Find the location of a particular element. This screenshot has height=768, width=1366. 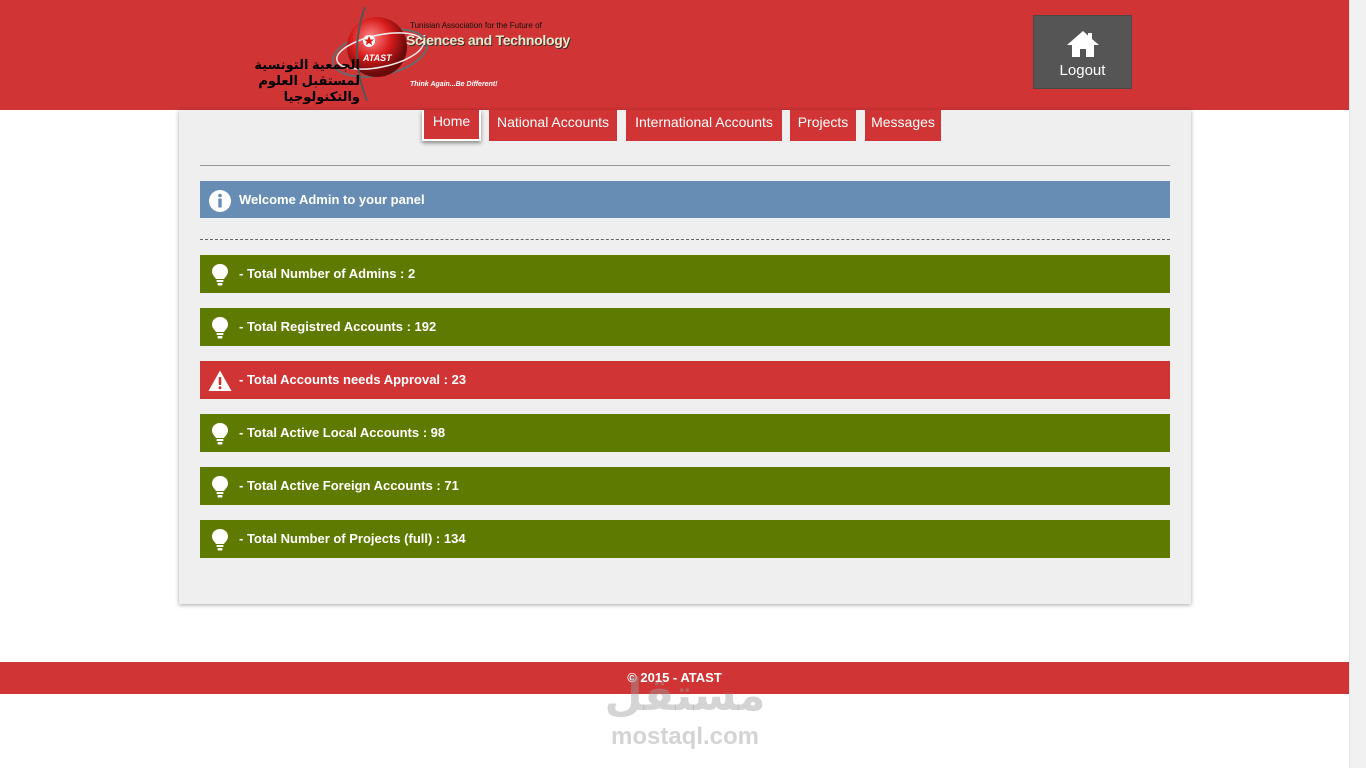

logo-tagline: Think Again...Be Different! is located at coordinates (454, 84).